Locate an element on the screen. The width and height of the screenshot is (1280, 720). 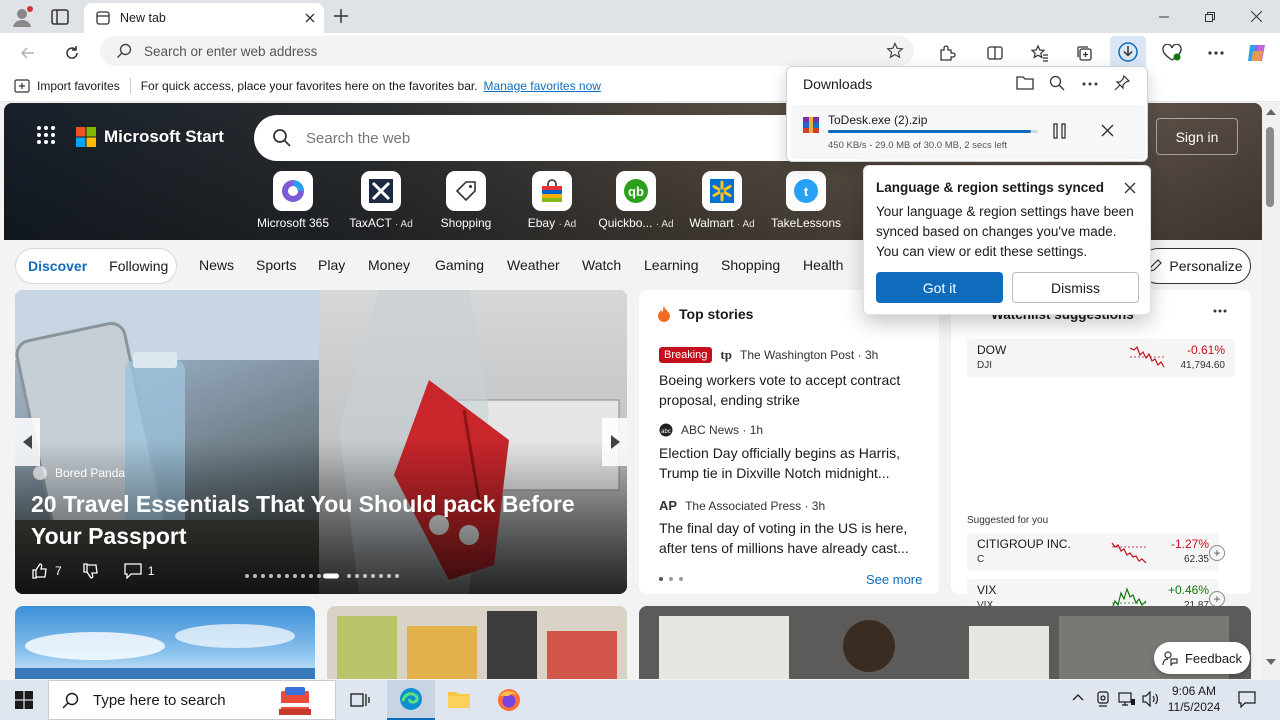
scroll-up-icon is located at coordinates (1271, 112).